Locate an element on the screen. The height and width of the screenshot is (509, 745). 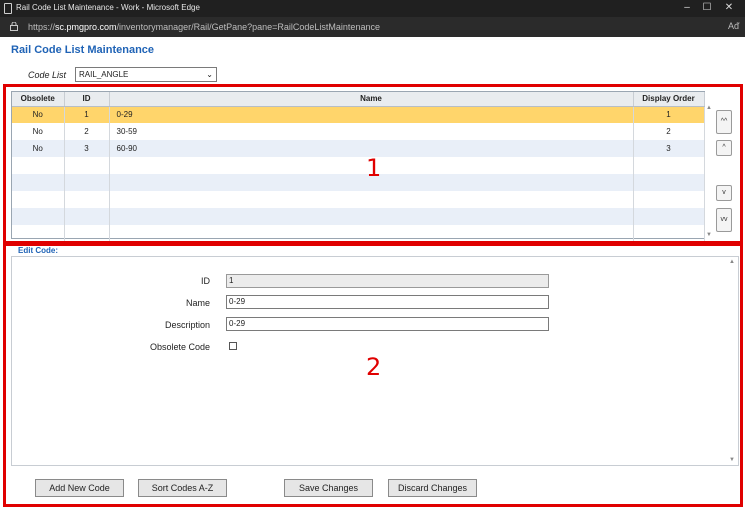
url-prefix: https:// is located at coordinates (42, 27).